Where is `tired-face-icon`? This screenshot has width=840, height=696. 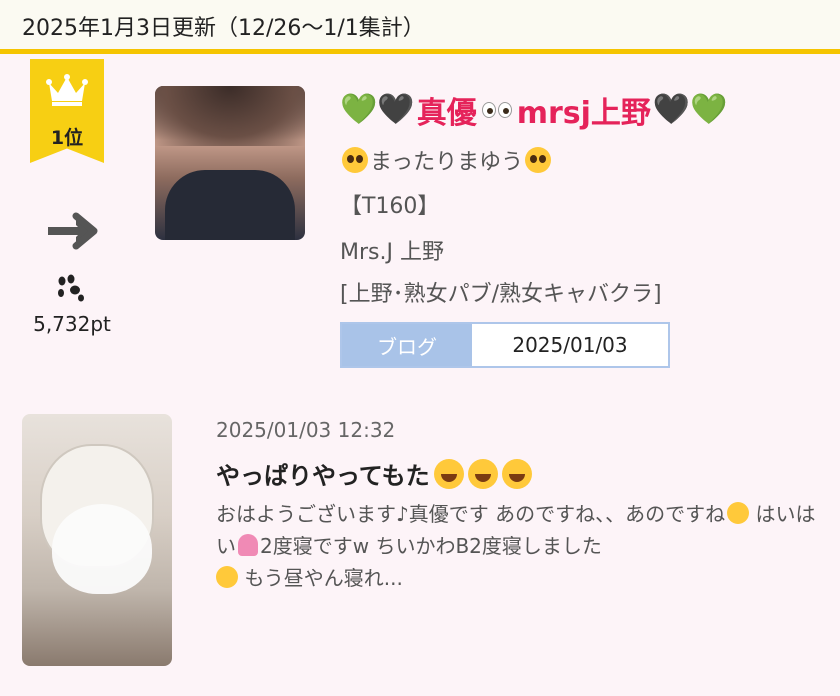
tired-face-icon is located at coordinates (227, 577).